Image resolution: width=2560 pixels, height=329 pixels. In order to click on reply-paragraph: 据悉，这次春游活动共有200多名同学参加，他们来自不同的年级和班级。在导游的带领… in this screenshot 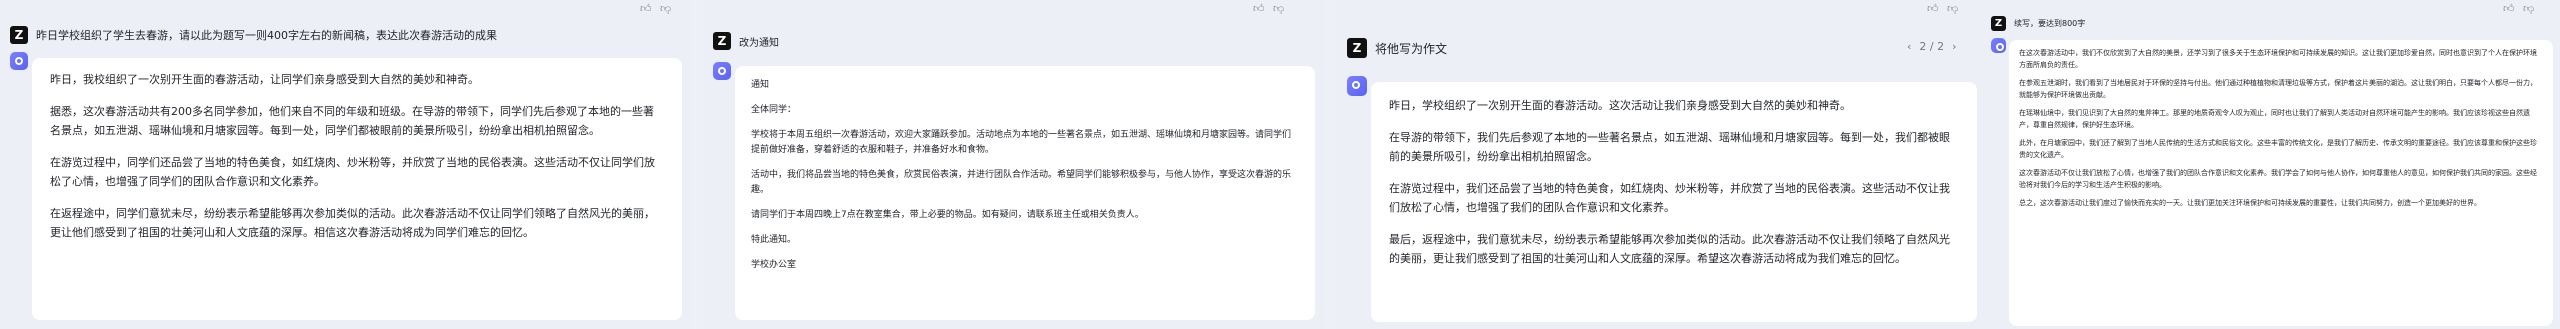, I will do `click(352, 121)`.